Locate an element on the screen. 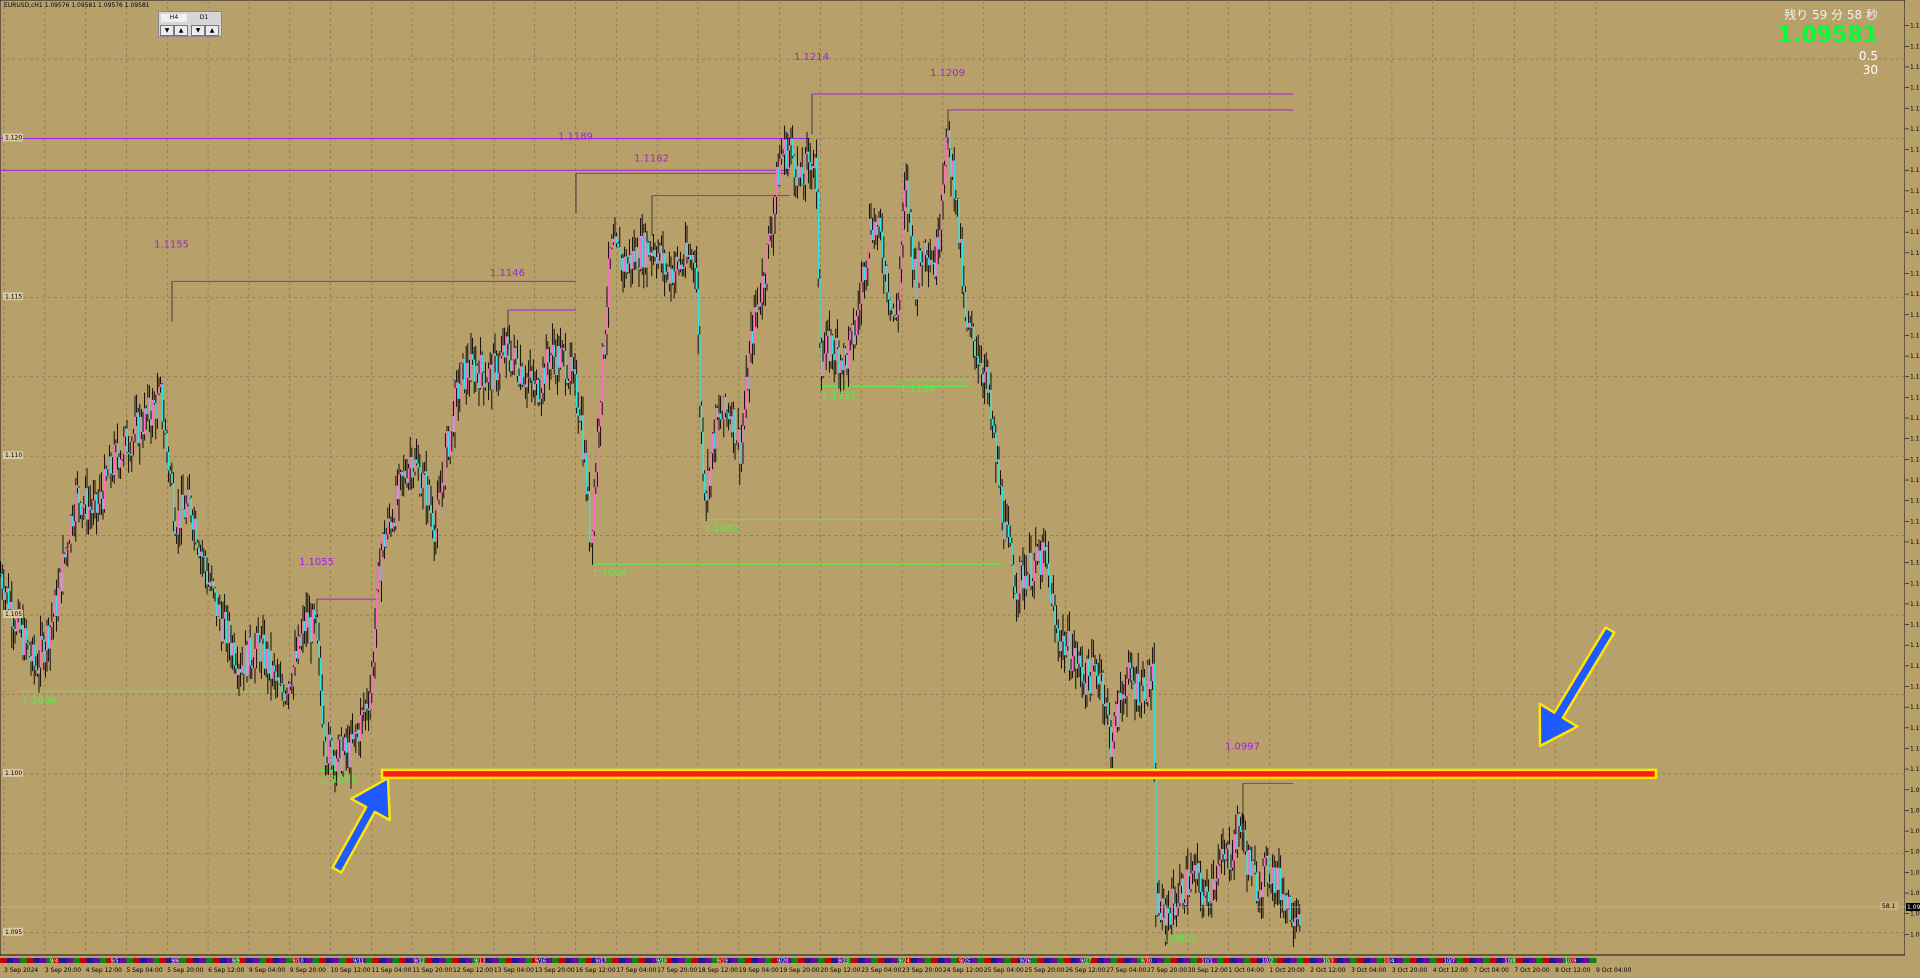 This screenshot has height=978, width=1920. axis-tick-label: 1.11315 is located at coordinates (1915, 356).